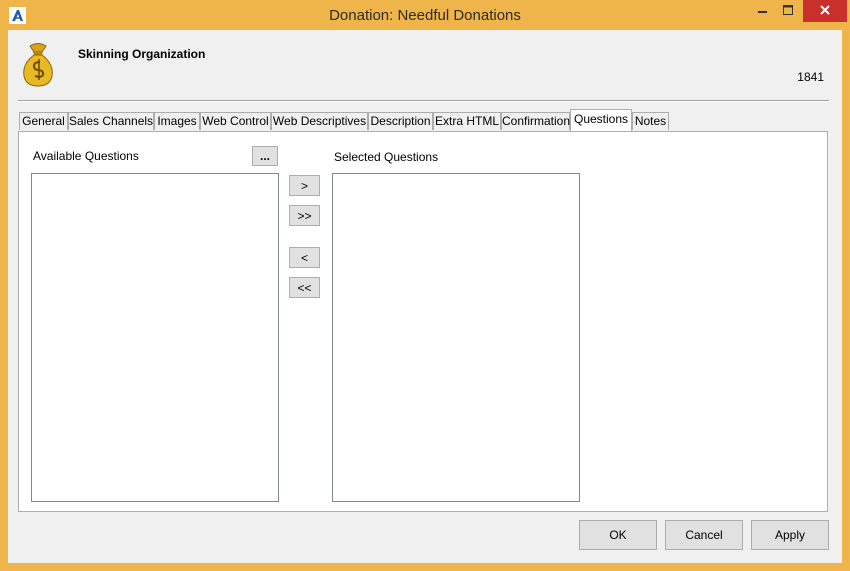 The height and width of the screenshot is (571, 850). Describe the element at coordinates (38, 64) in the screenshot. I see `money-bag-icon` at that location.